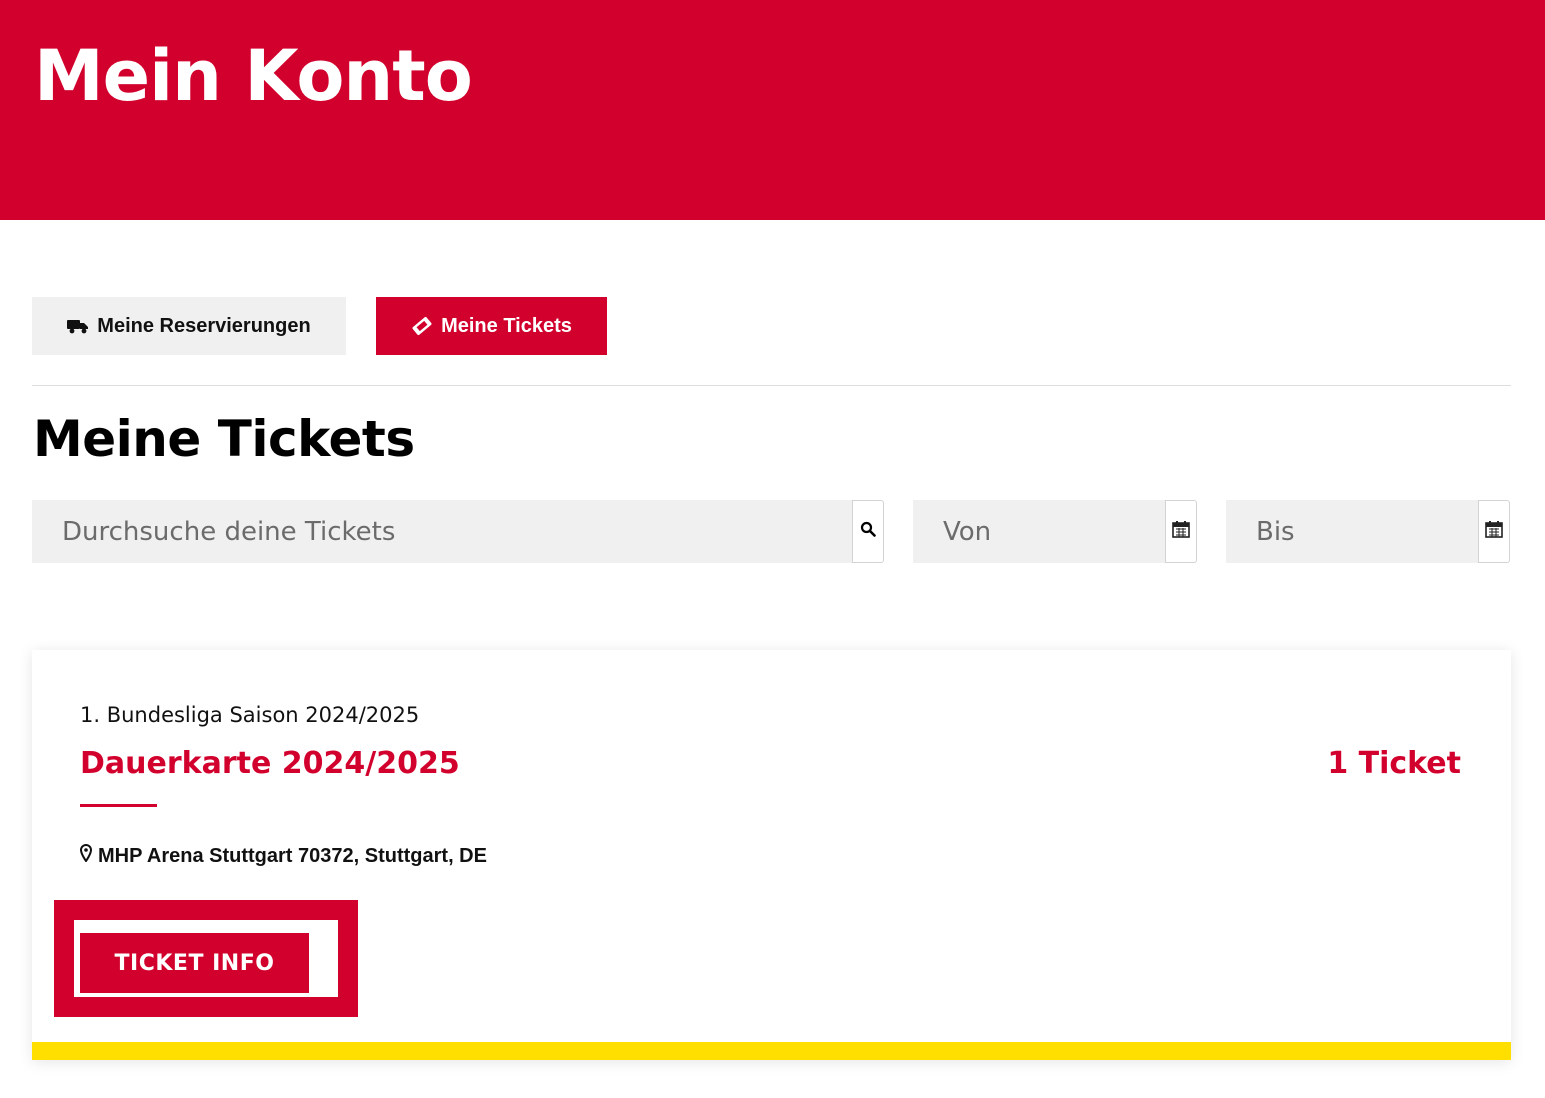 Image resolution: width=1545 pixels, height=1098 pixels. I want to click on highlight-inner: TICKET INFO, so click(206, 958).